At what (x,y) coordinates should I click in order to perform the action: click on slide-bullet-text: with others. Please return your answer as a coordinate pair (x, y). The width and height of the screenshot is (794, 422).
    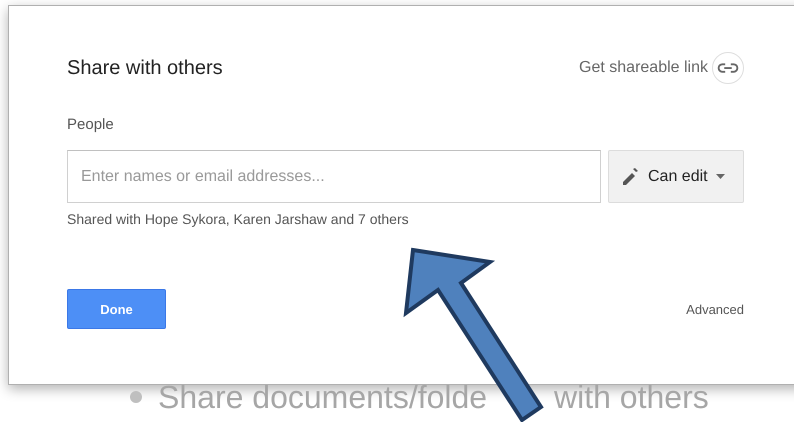
    Looking at the image, I should click on (631, 397).